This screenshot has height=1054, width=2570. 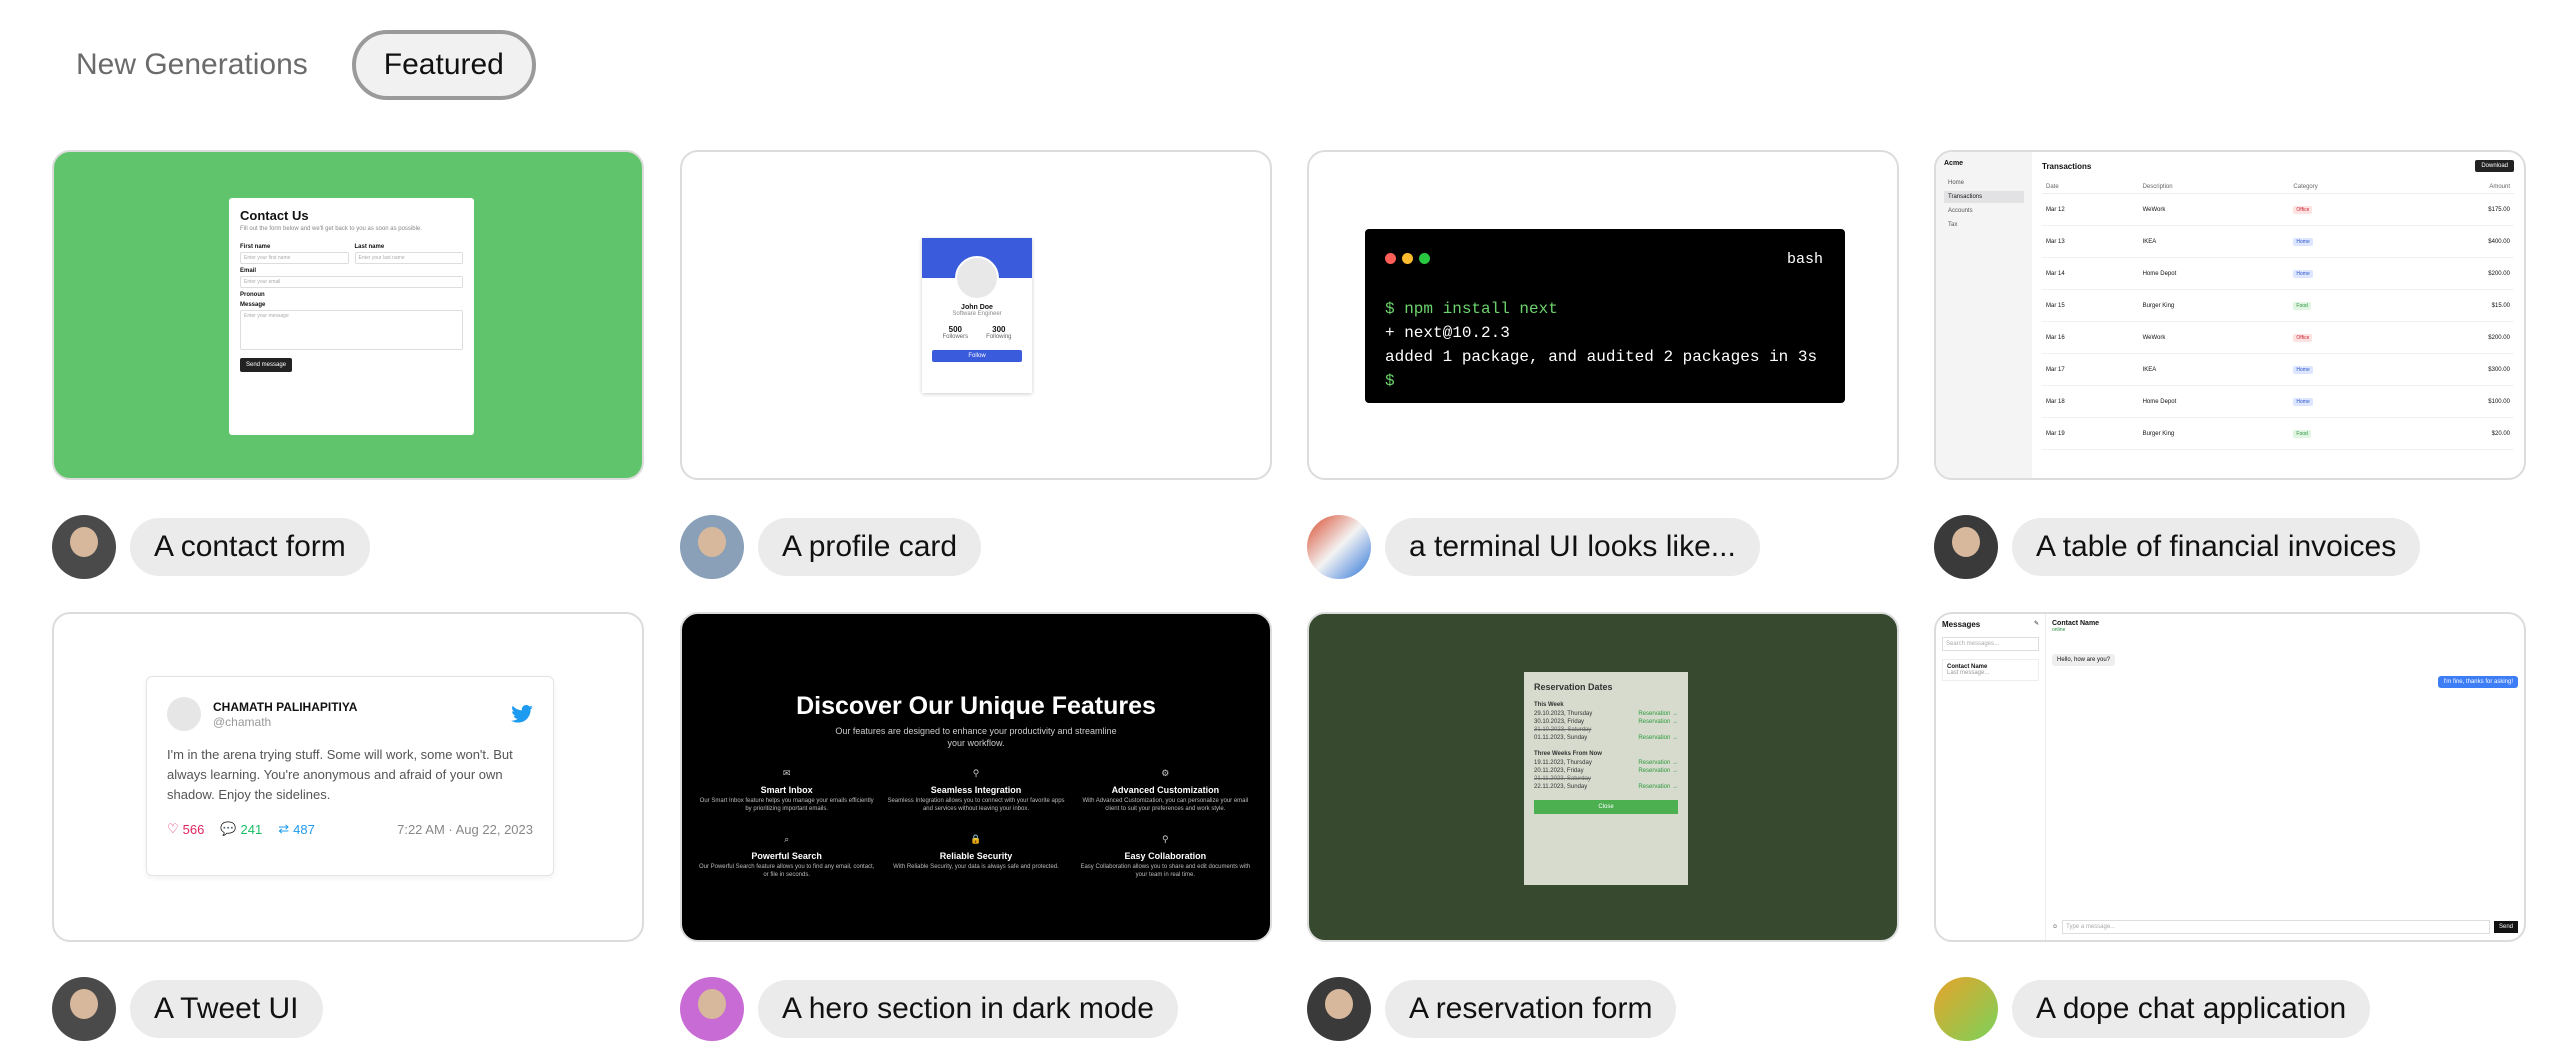 What do you see at coordinates (2348, 241) in the screenshot?
I see `row-category: Home` at bounding box center [2348, 241].